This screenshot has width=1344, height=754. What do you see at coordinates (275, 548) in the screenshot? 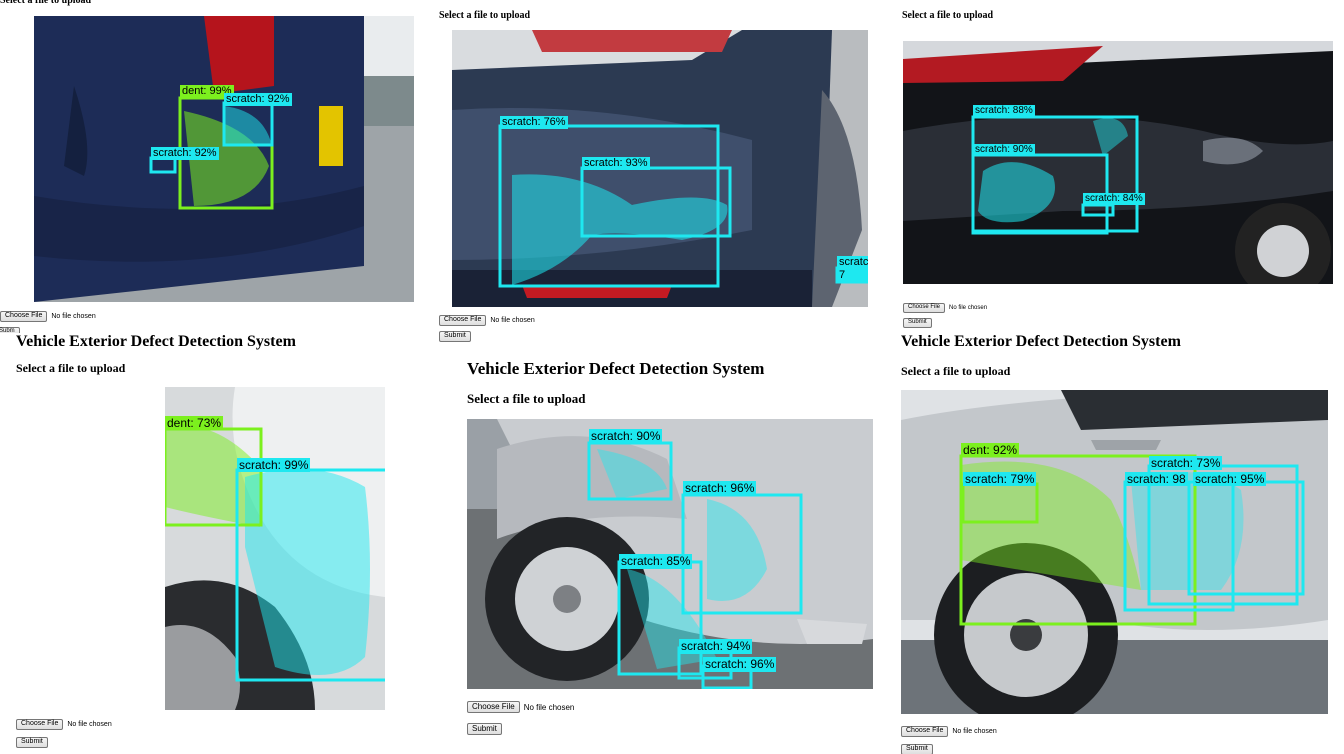
I see `result-image: dent: 73% scratch: 99%` at bounding box center [275, 548].